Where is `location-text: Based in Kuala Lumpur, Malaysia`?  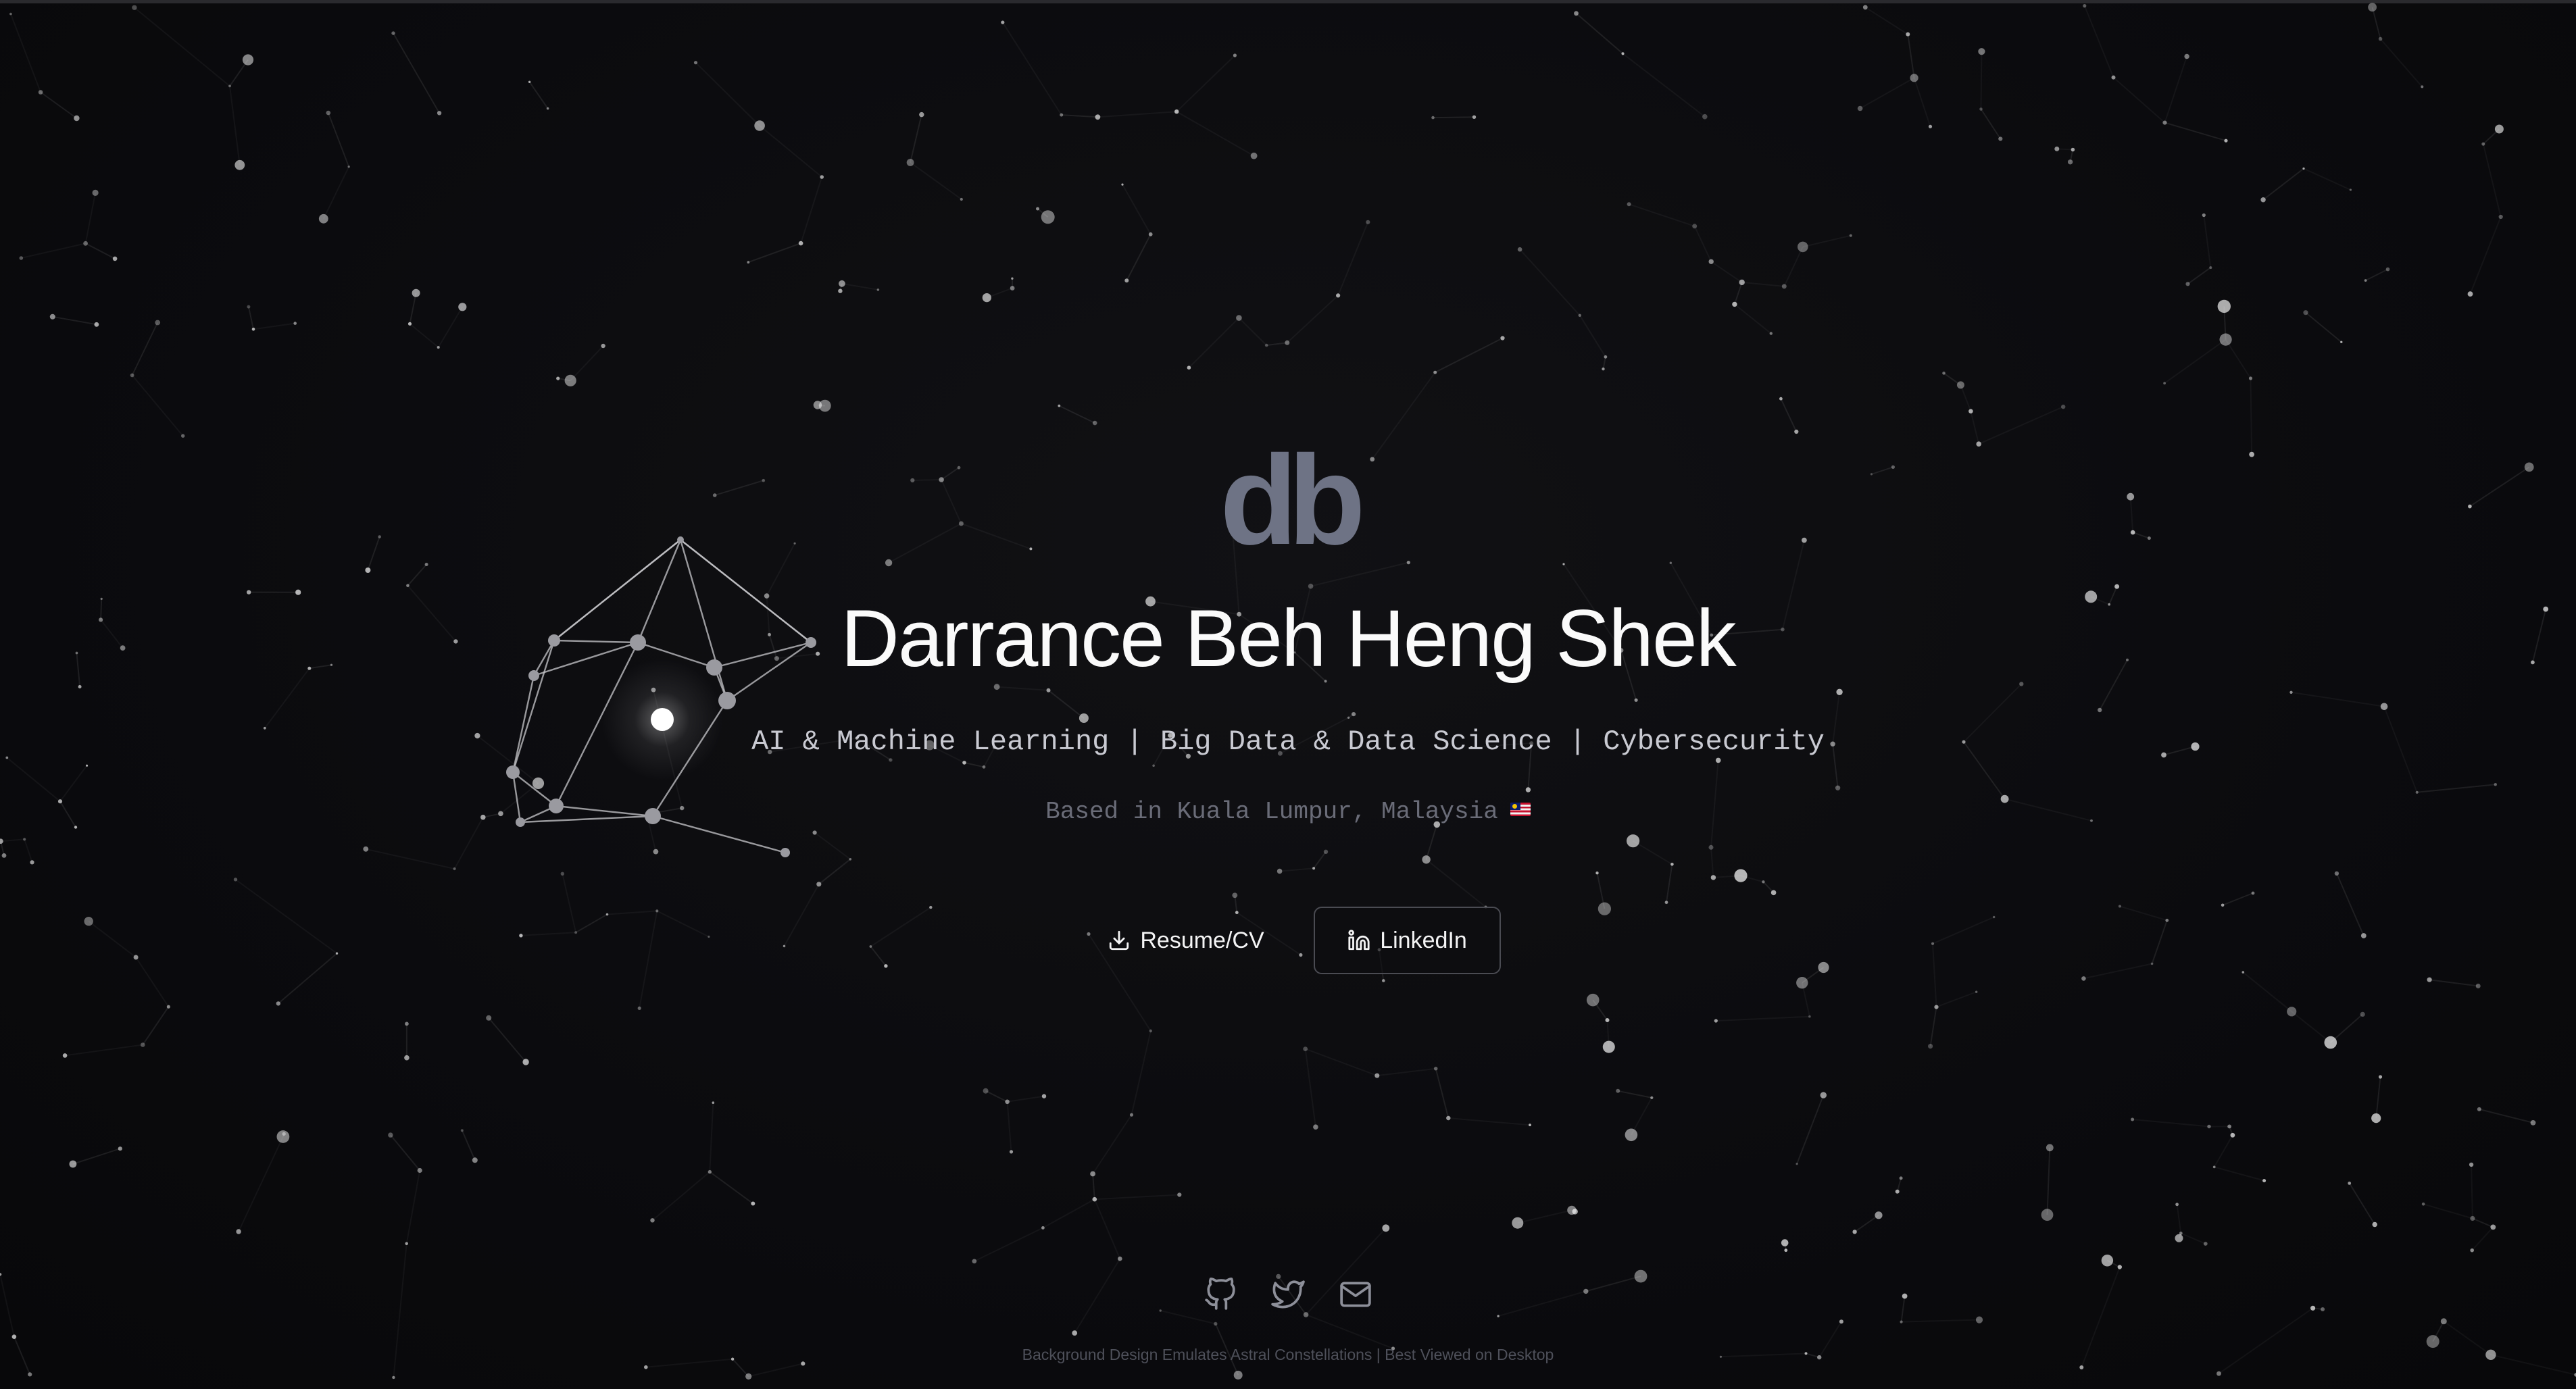 location-text: Based in Kuala Lumpur, Malaysia is located at coordinates (1272, 812).